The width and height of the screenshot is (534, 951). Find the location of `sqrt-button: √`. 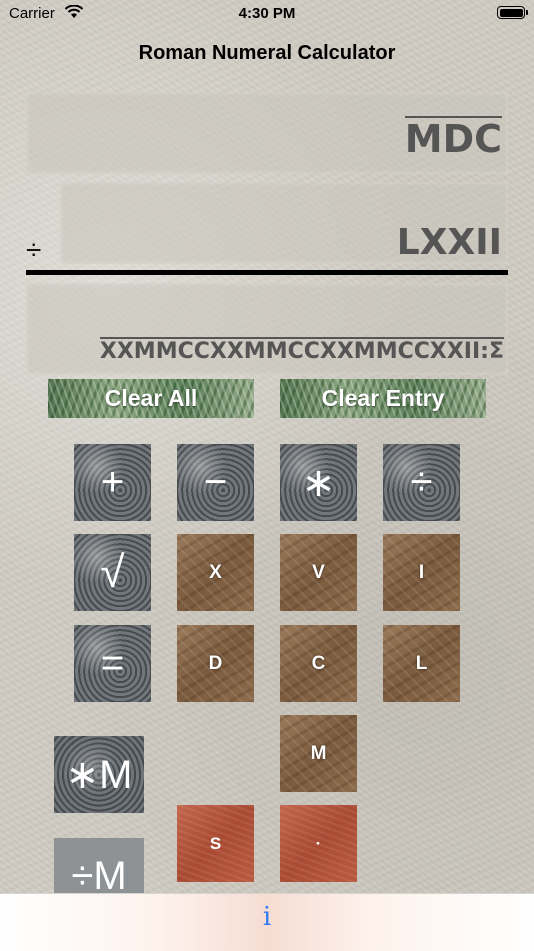

sqrt-button: √ is located at coordinates (112, 572).